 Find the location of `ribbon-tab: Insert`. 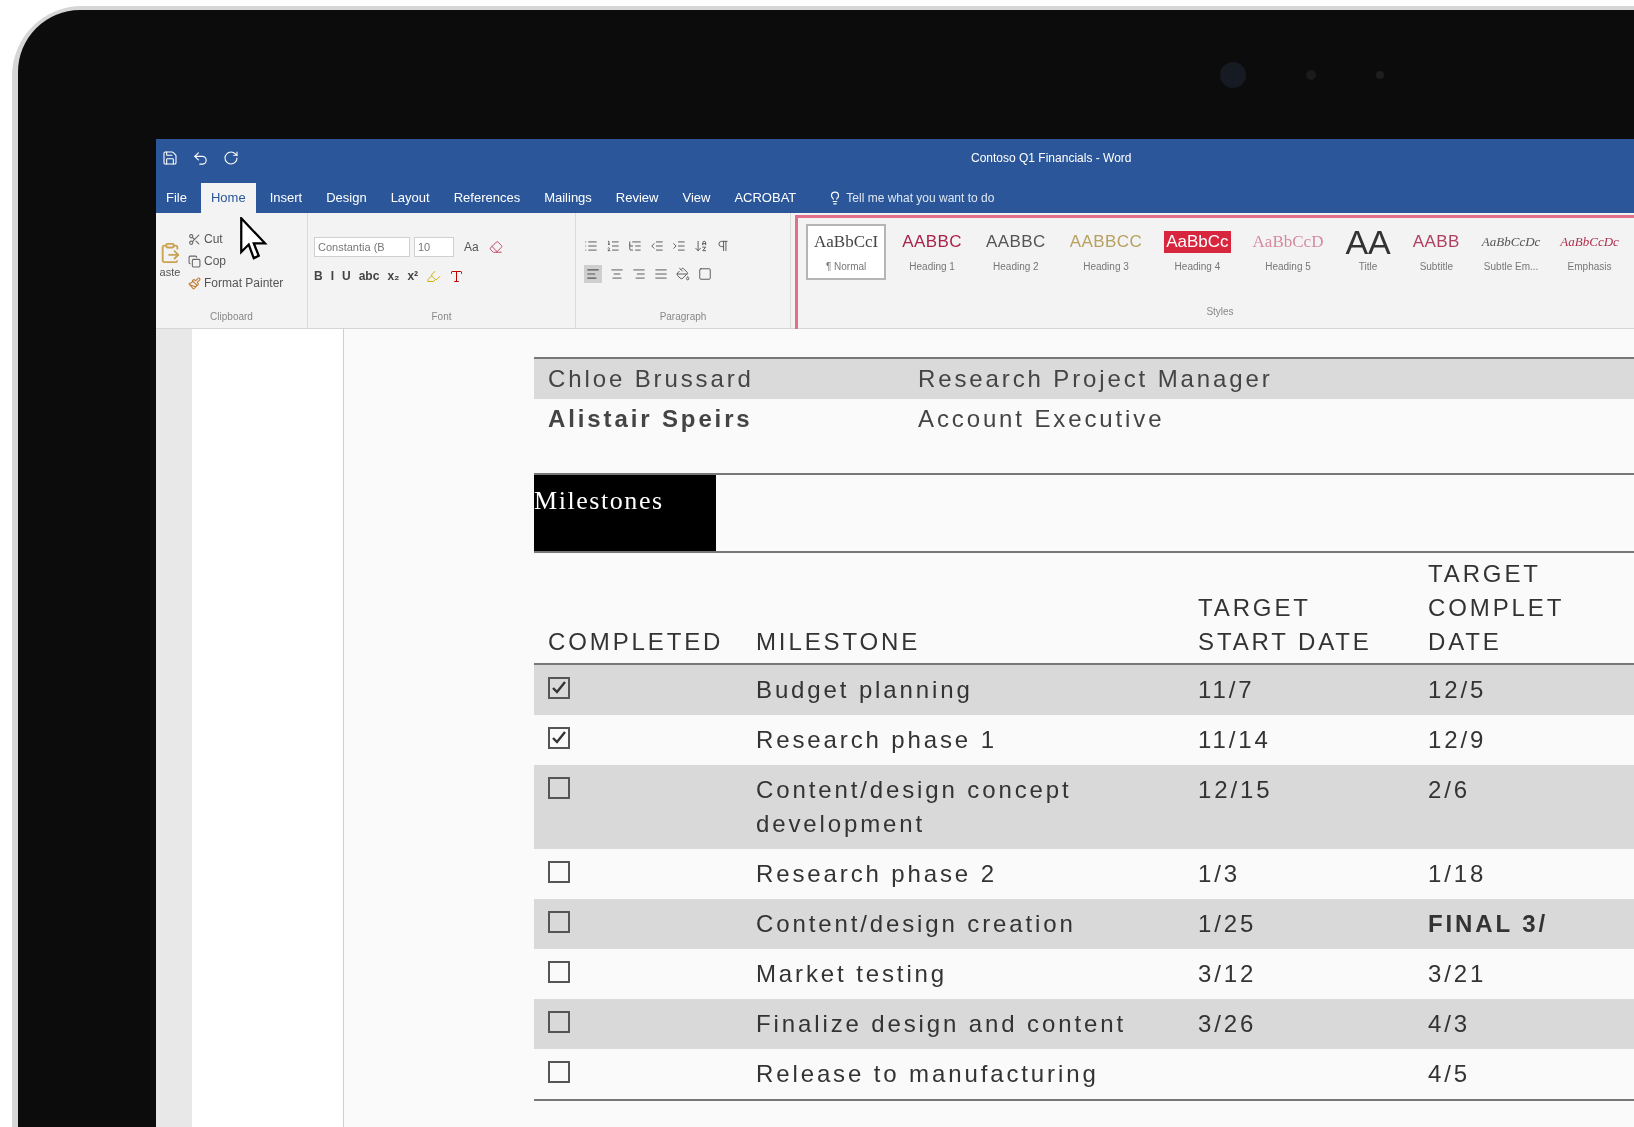

ribbon-tab: Insert is located at coordinates (286, 198).